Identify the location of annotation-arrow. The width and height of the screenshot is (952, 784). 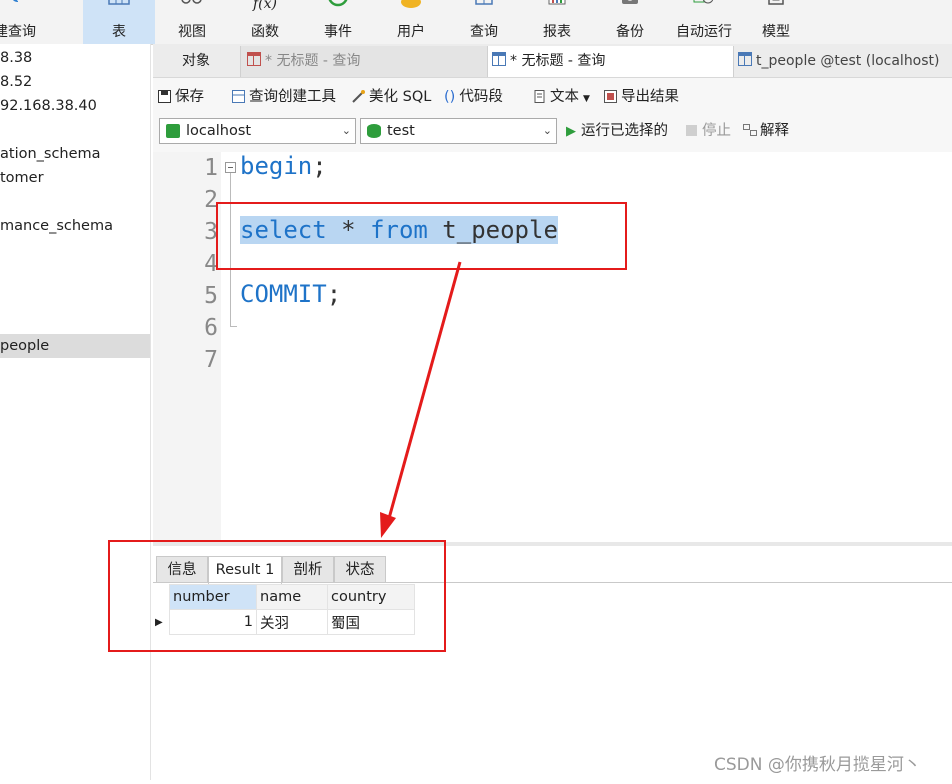
(421, 399).